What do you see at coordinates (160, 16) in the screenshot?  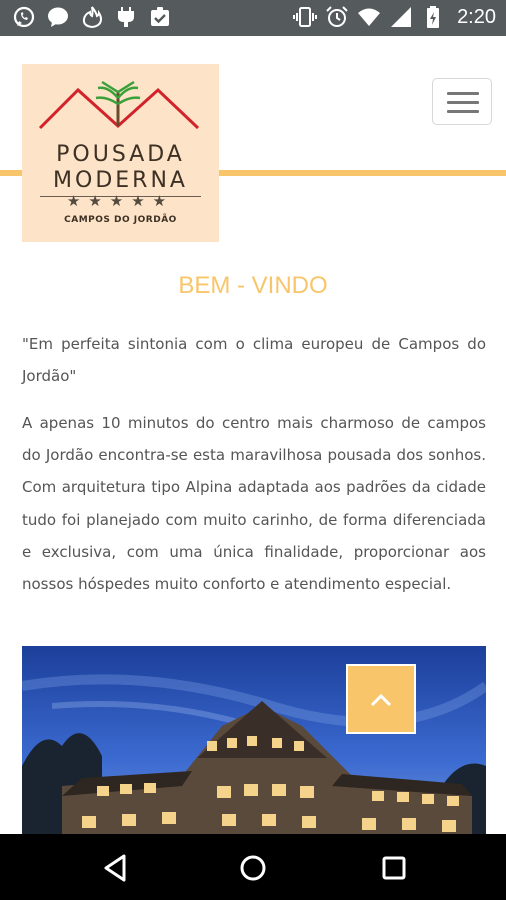 I see `clipboard-check-icon` at bounding box center [160, 16].